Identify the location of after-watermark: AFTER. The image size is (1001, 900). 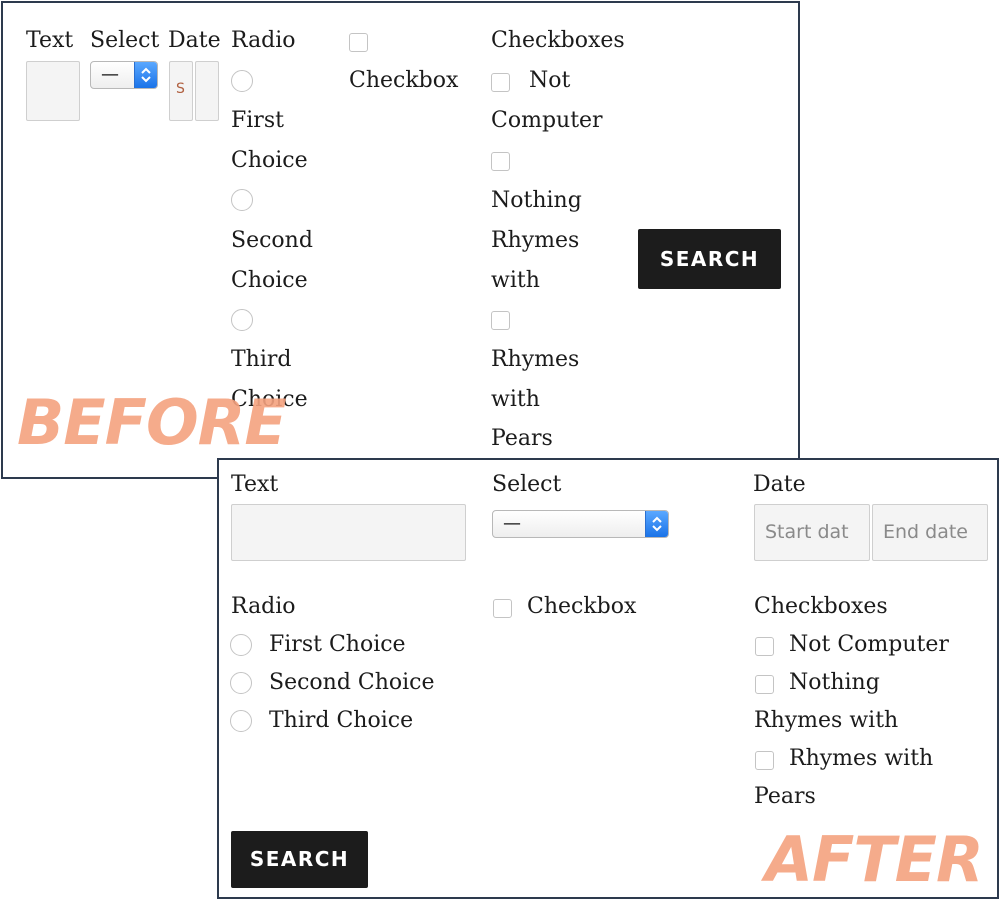
(874, 859).